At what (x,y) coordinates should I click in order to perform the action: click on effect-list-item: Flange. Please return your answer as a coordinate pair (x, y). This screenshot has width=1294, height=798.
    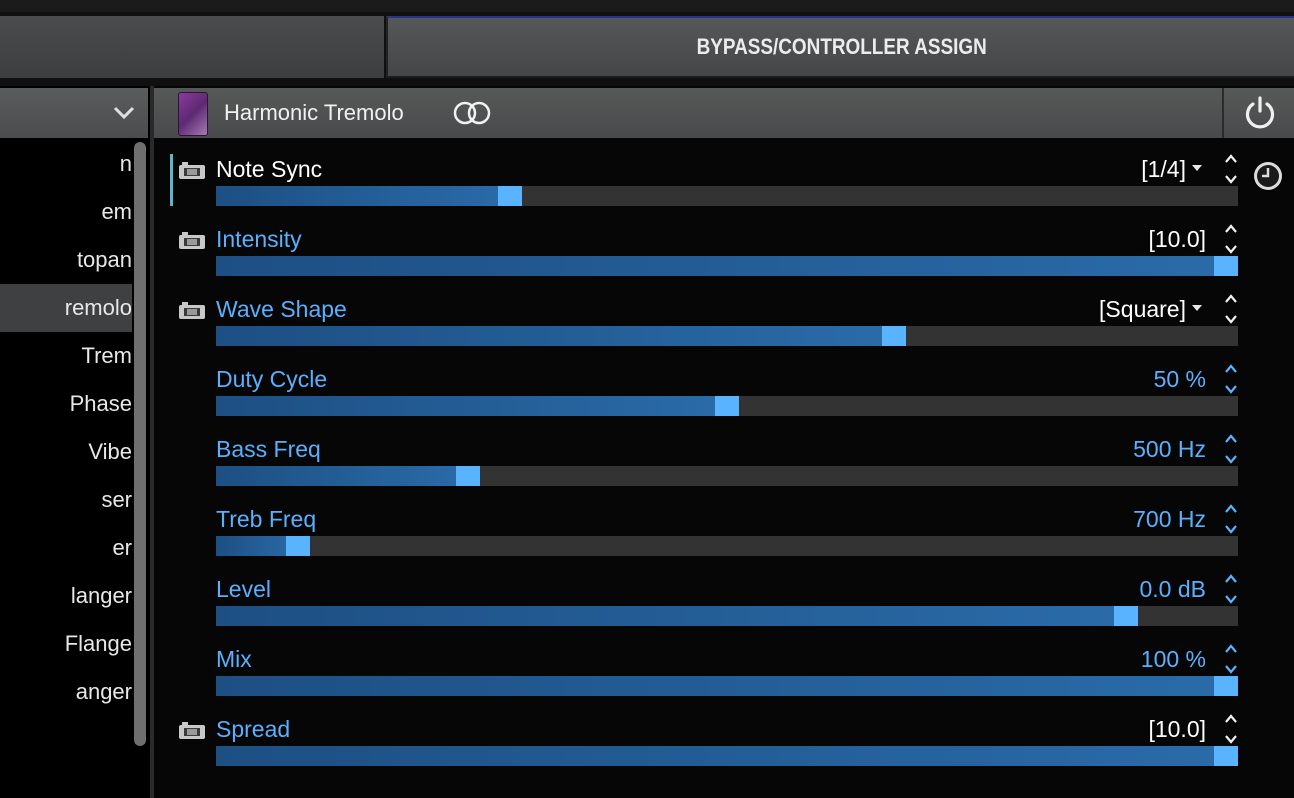
    Looking at the image, I should click on (66, 644).